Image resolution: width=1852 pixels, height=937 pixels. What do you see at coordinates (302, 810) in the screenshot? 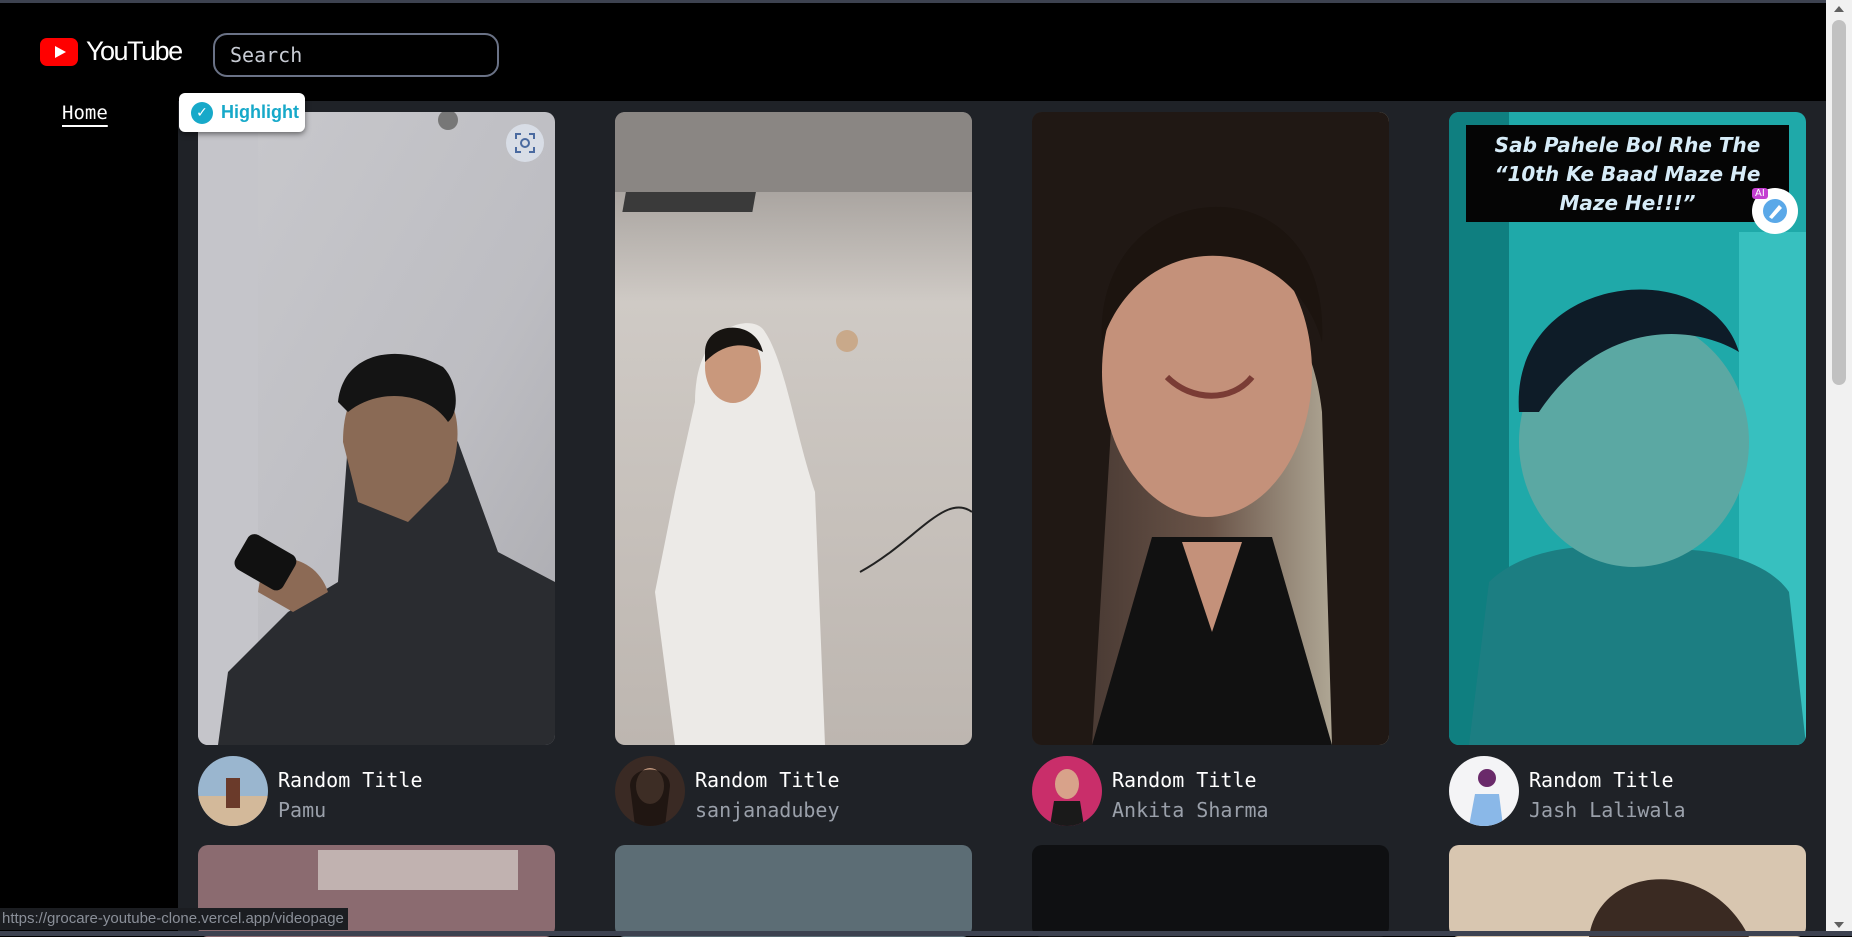
I see `channel-name: Pamu` at bounding box center [302, 810].